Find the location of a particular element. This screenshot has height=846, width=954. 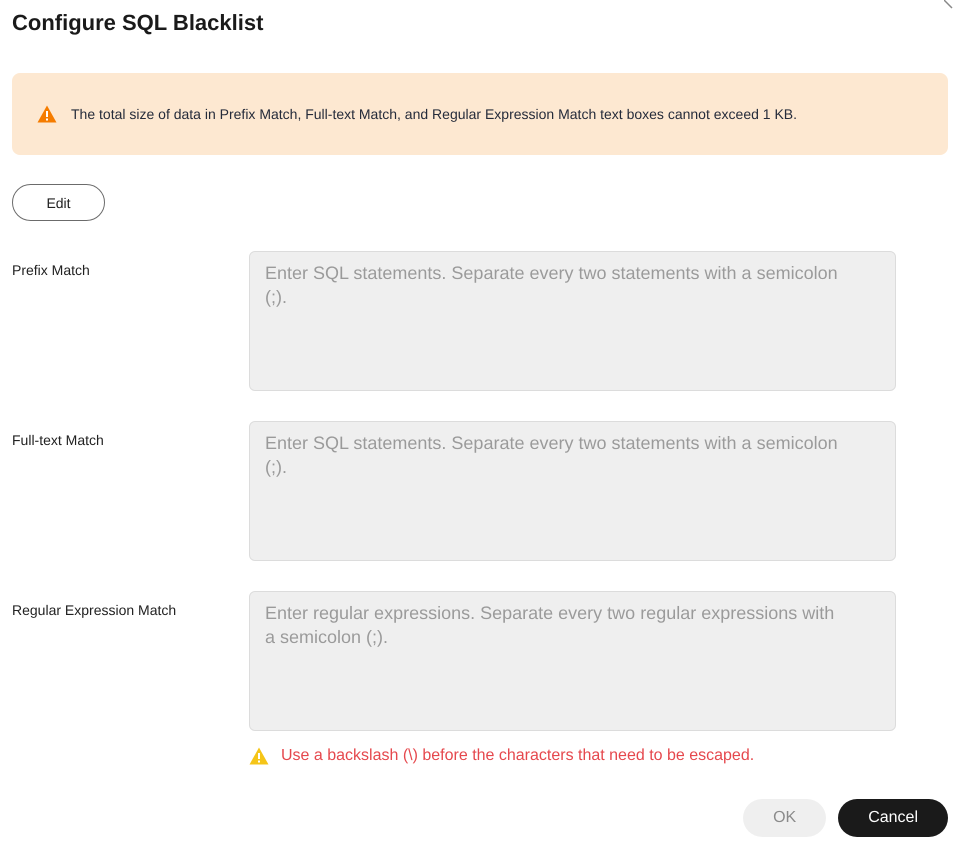

dialog-title: Configure SQL Blacklist is located at coordinates (138, 23).